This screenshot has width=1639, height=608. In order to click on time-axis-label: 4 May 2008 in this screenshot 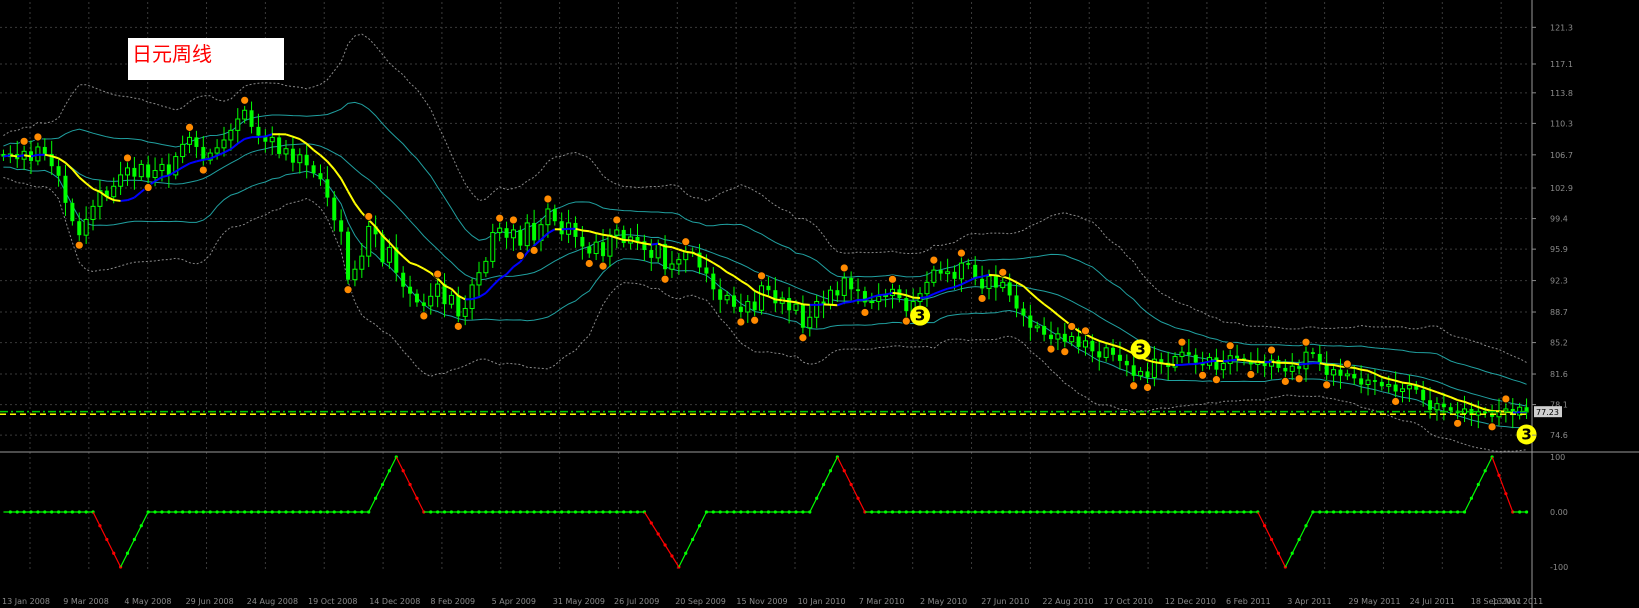, I will do `click(147, 601)`.